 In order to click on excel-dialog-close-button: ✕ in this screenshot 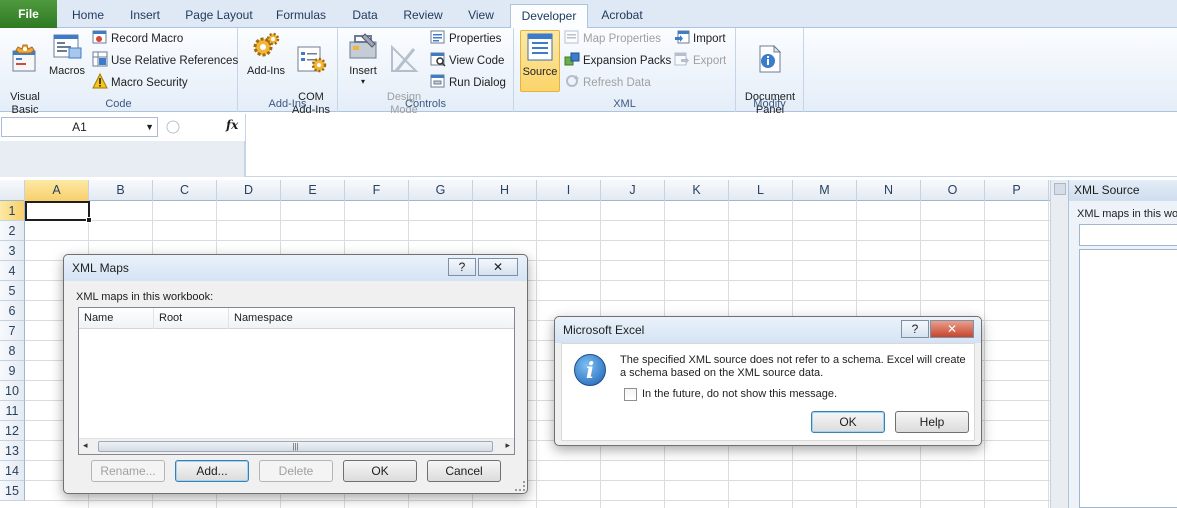, I will do `click(952, 329)`.